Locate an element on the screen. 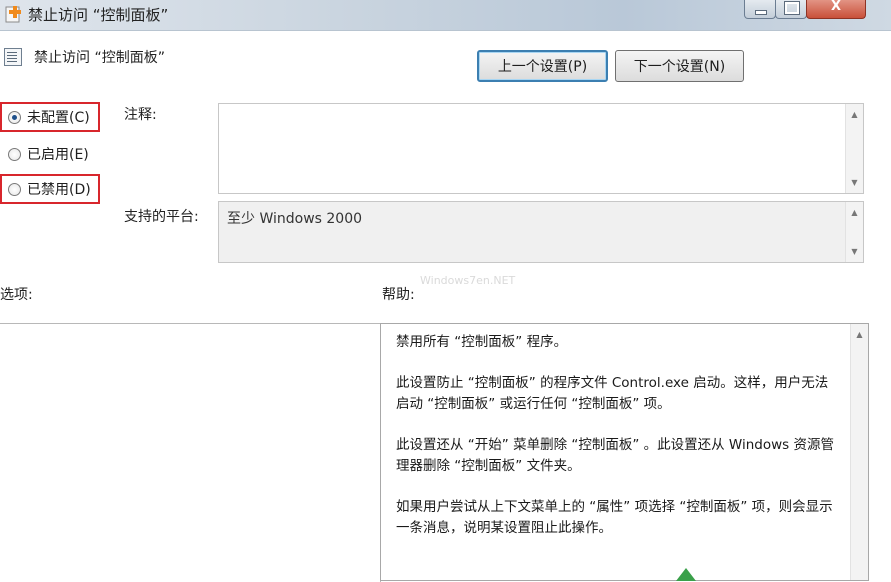  comment-label: 注释: is located at coordinates (140, 115).